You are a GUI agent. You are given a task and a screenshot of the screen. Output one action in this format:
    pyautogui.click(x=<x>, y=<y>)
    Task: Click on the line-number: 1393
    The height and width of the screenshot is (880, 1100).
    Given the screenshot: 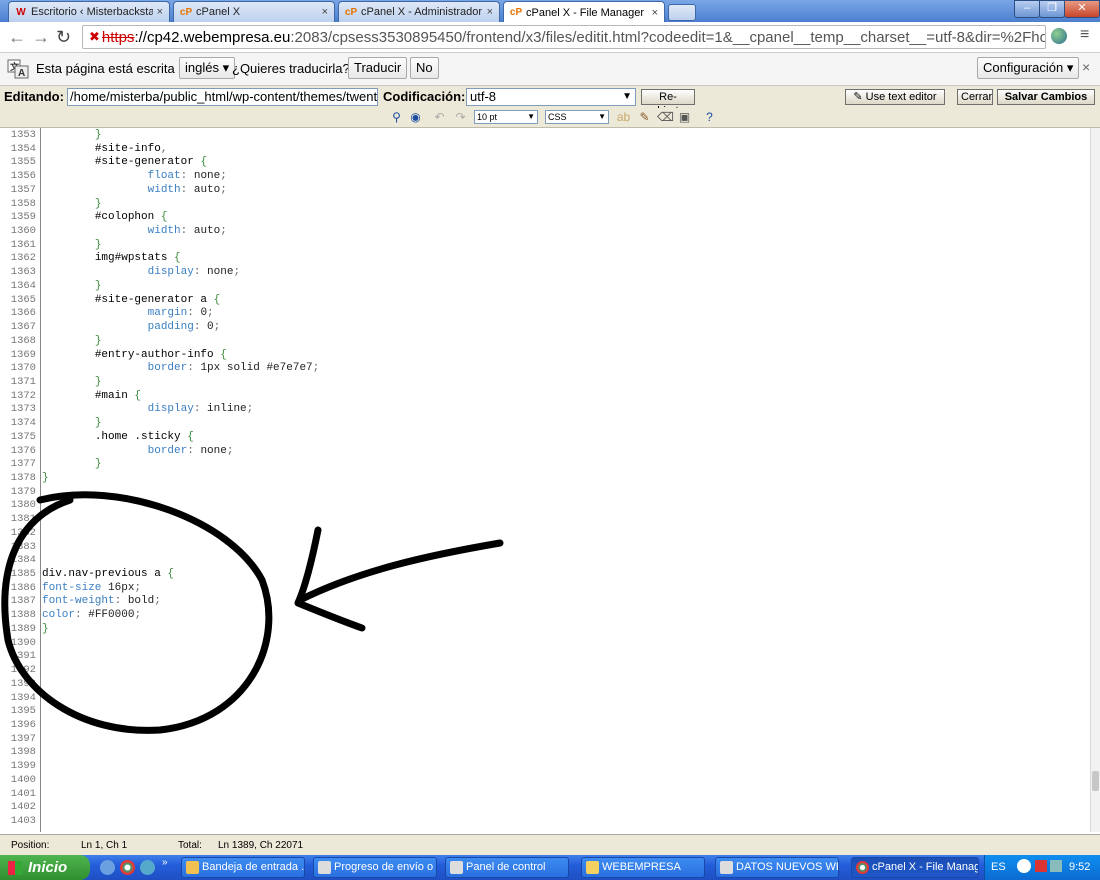 What is the action you would take?
    pyautogui.click(x=23, y=683)
    